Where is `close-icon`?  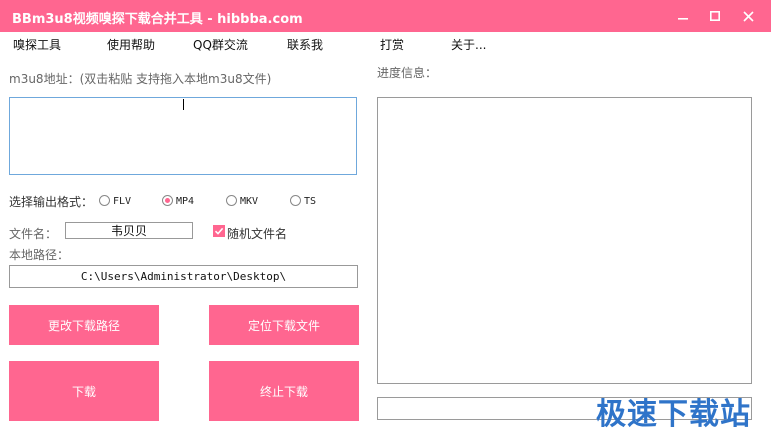 close-icon is located at coordinates (748, 16).